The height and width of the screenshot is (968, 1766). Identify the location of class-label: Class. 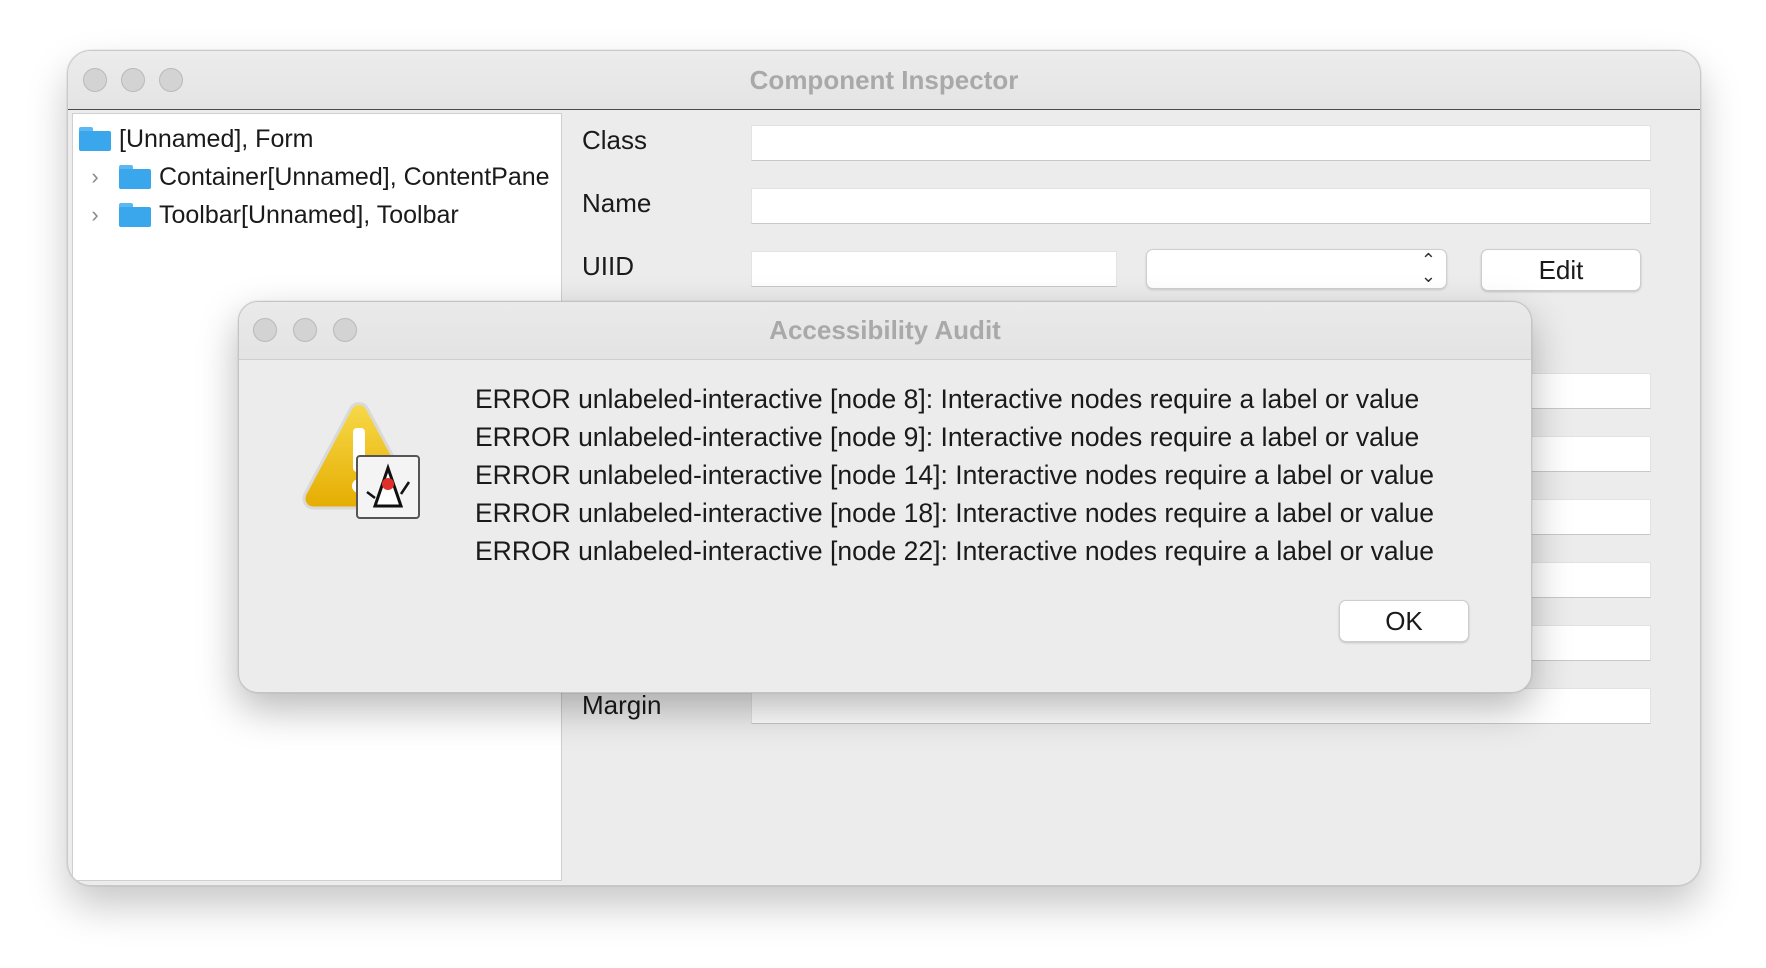
(615, 140).